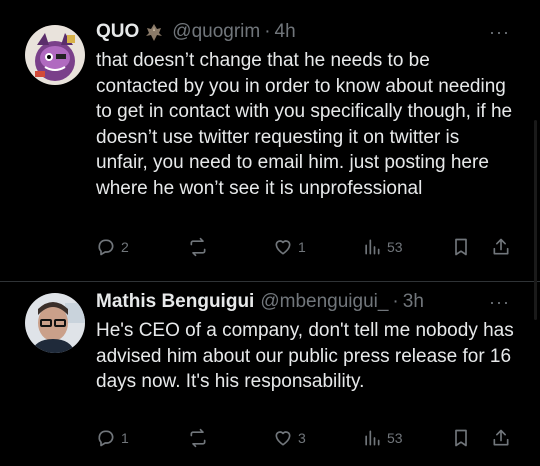 Image resolution: width=540 pixels, height=466 pixels. What do you see at coordinates (535, 220) in the screenshot?
I see `scrollbar` at bounding box center [535, 220].